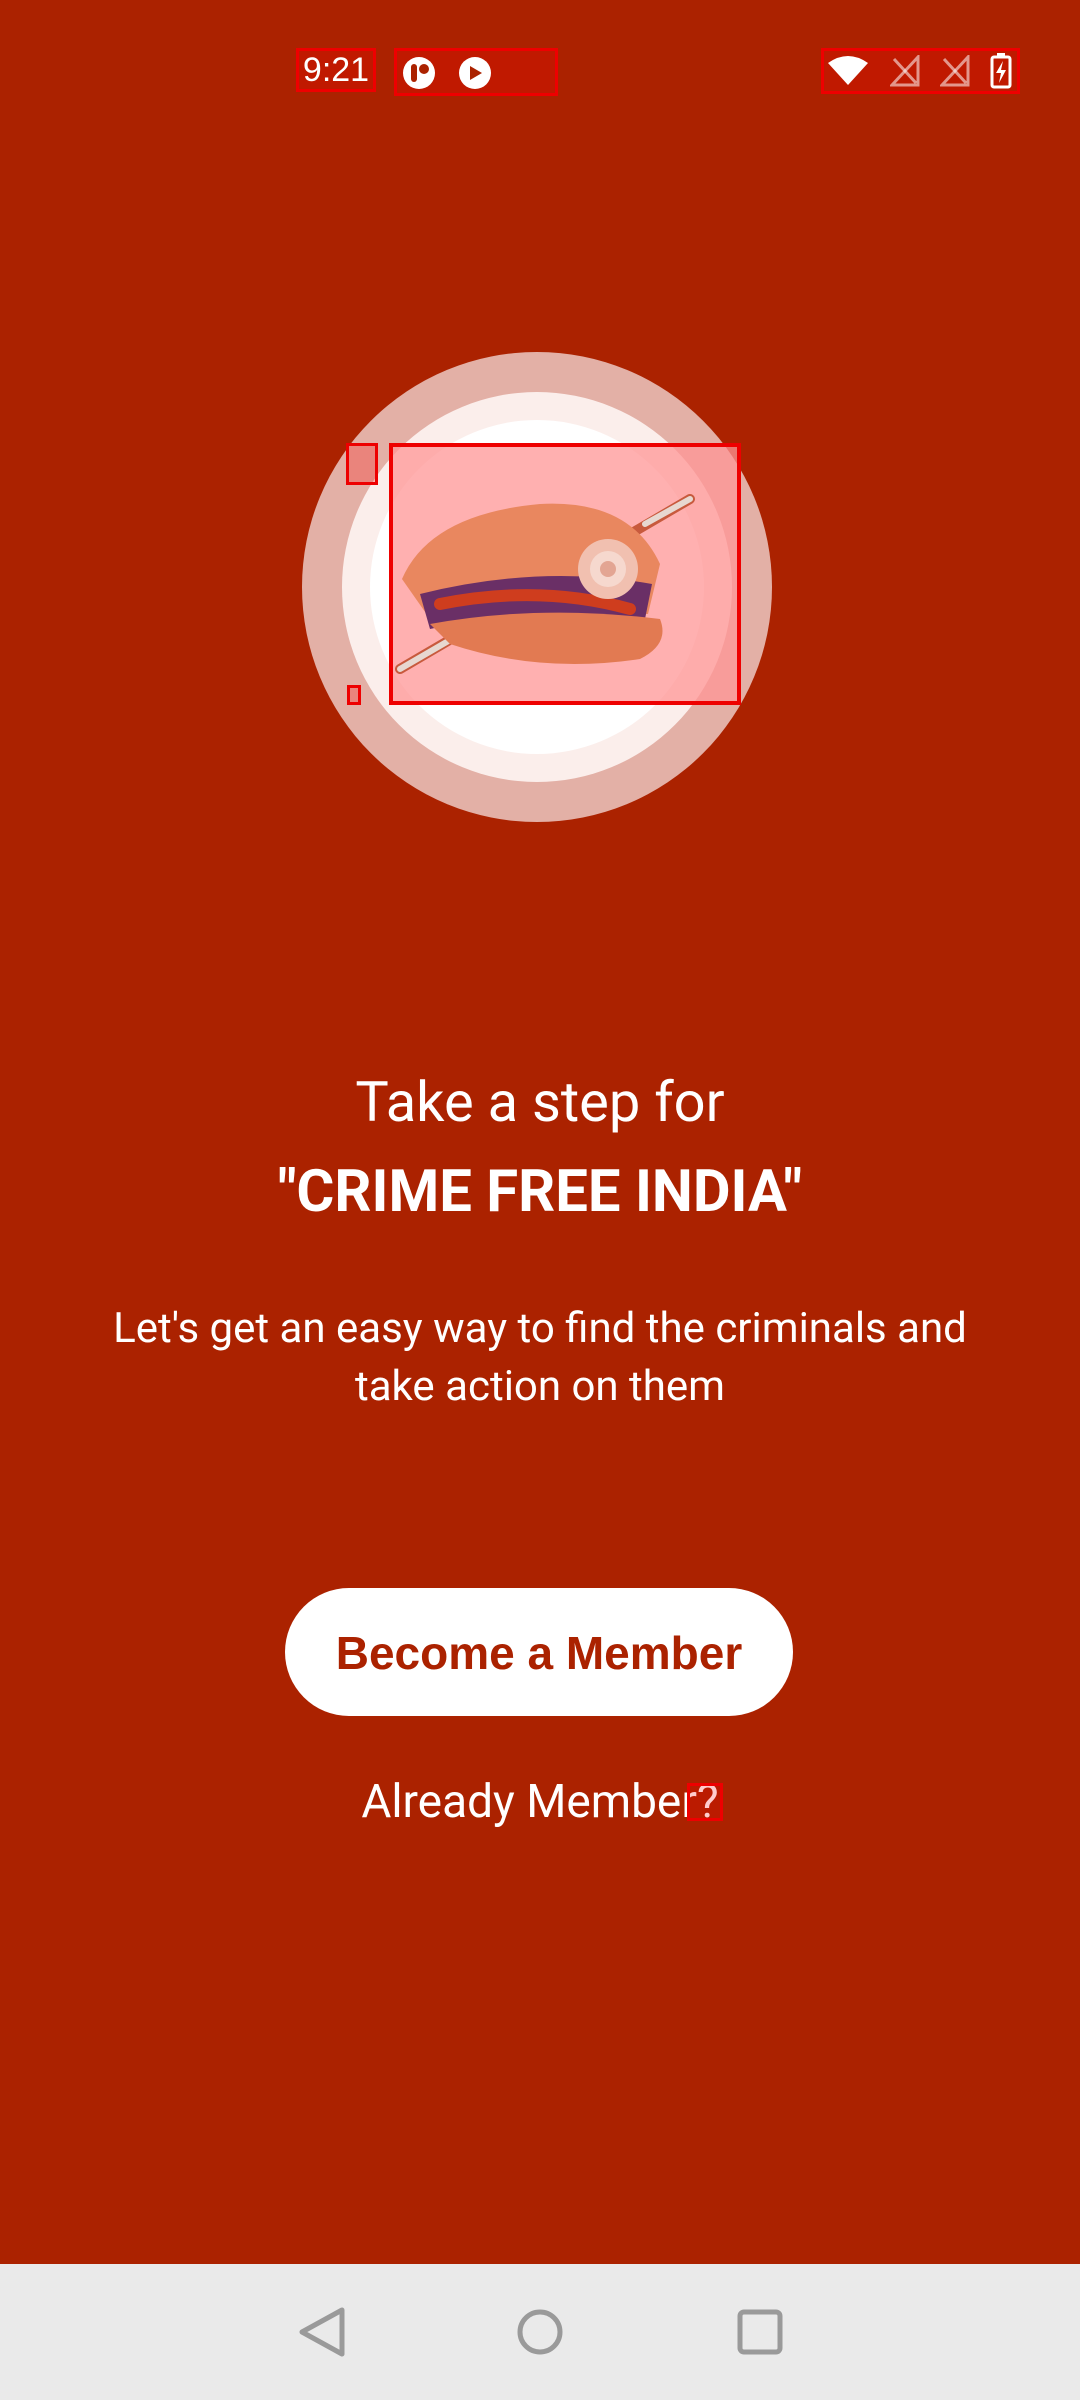 The height and width of the screenshot is (2400, 1080). Describe the element at coordinates (540, 1192) in the screenshot. I see `headline-line-2: "CRIME FREE INDIA"` at that location.